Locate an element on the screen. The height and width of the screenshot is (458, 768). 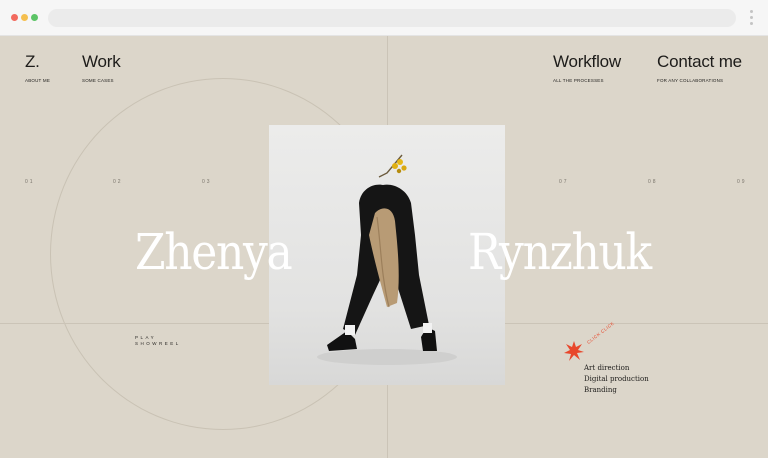
section-number: 09 is located at coordinates (742, 182).